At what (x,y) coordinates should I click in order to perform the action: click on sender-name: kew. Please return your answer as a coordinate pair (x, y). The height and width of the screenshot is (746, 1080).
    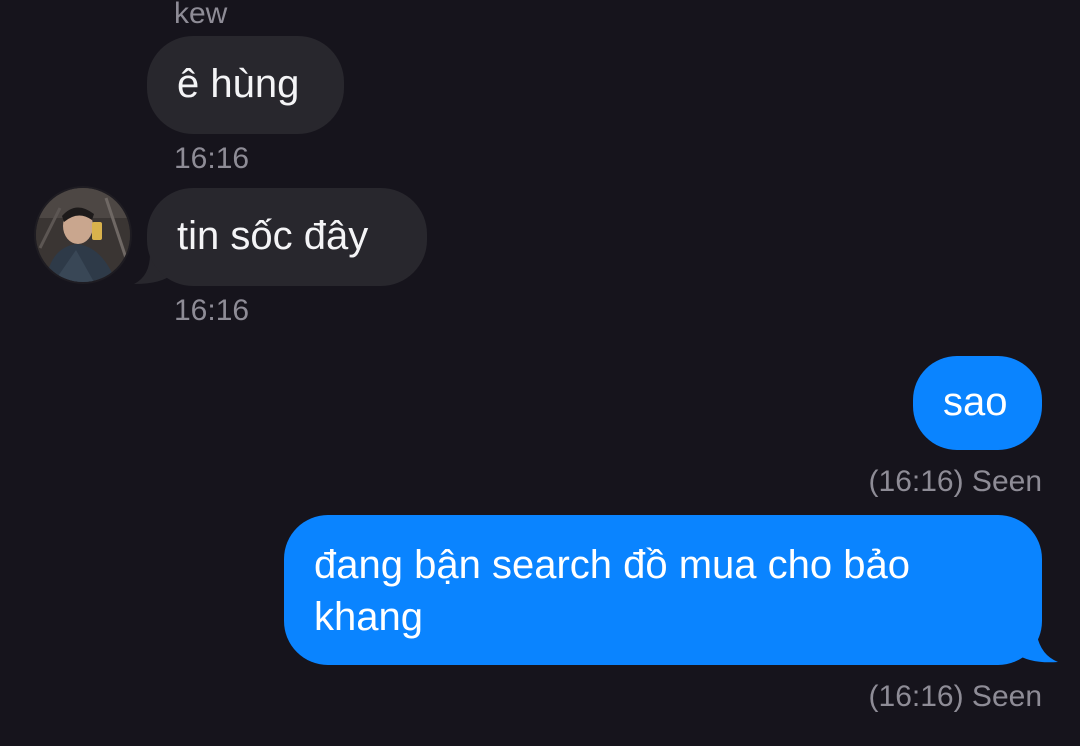
    Looking at the image, I should click on (201, 15).